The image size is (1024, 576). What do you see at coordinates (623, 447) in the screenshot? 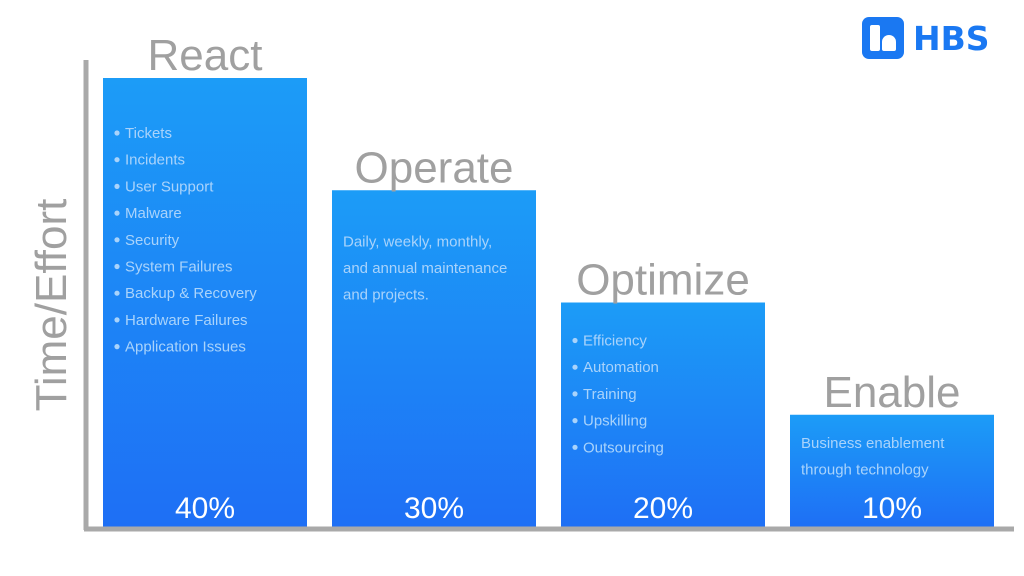
I see `description-item: Outsourcing` at bounding box center [623, 447].